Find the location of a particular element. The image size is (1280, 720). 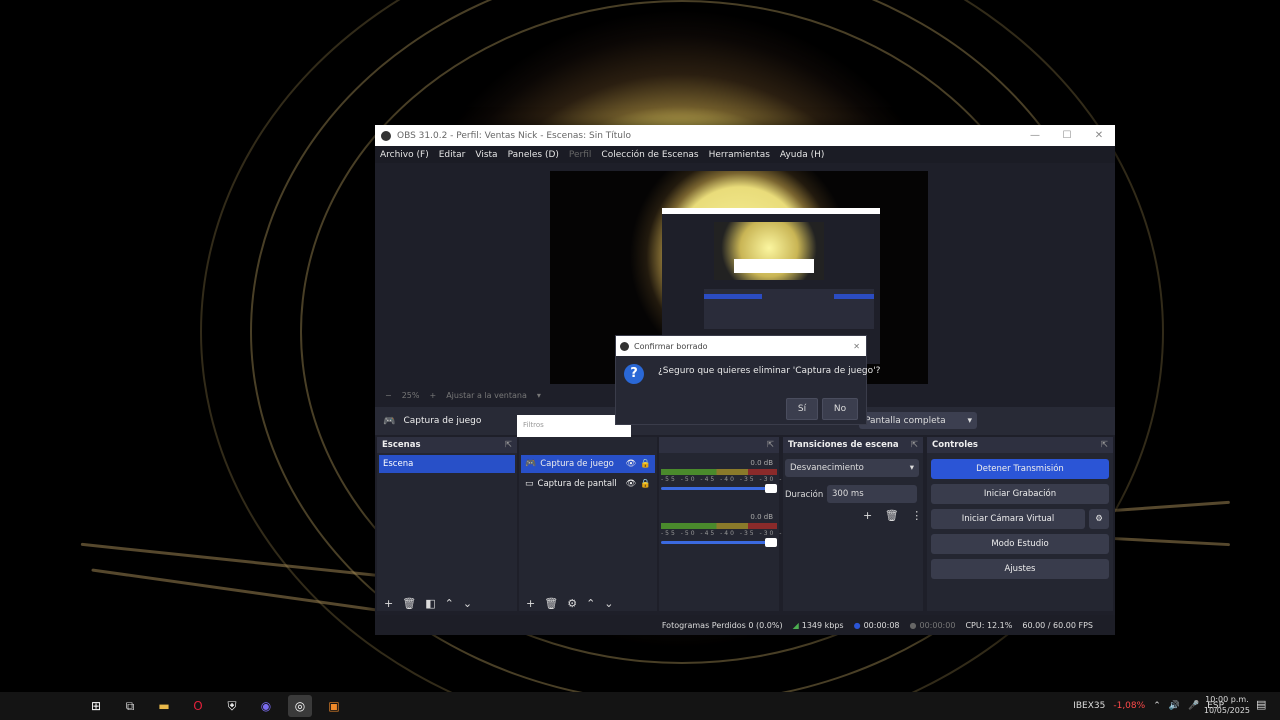

transition-tools: + 🗑 ⋮ is located at coordinates (897, 515).